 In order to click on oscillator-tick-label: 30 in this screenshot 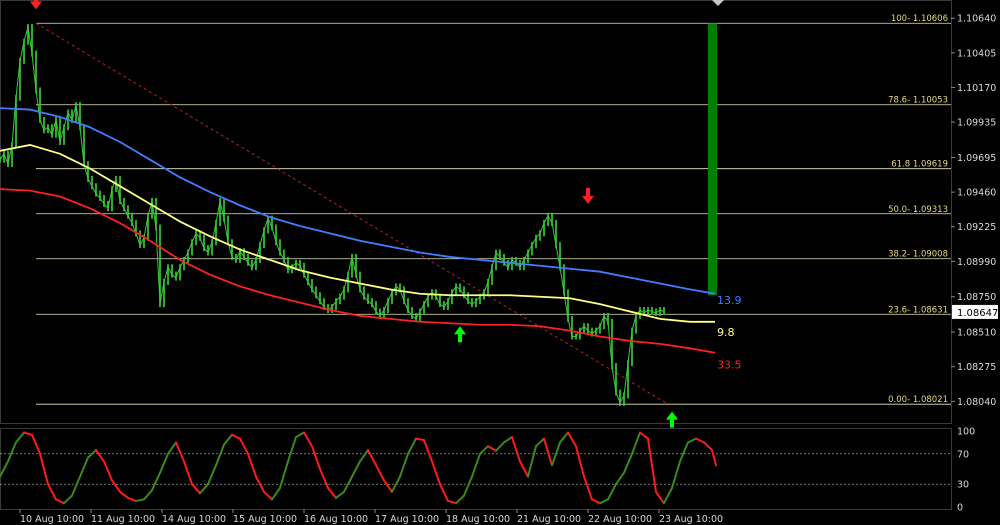, I will do `click(963, 485)`.